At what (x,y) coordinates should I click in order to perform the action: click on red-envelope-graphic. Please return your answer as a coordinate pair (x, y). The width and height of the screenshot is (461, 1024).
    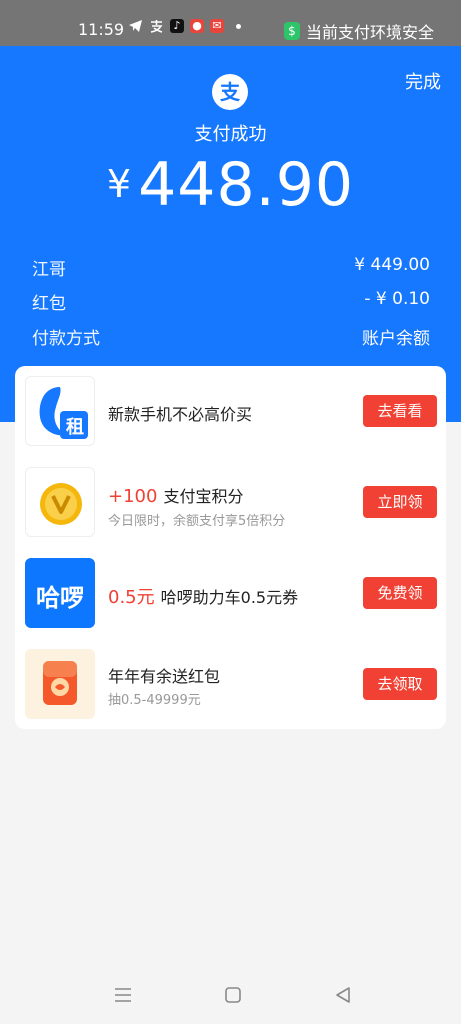
    Looking at the image, I should click on (60, 683).